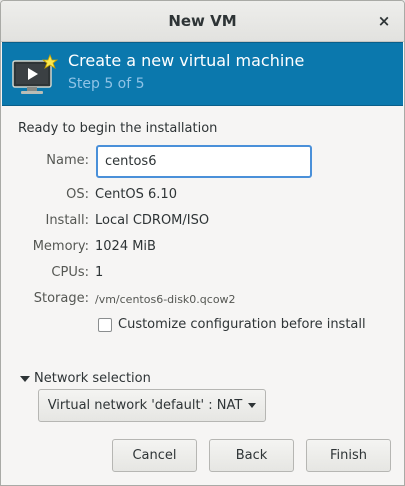 This screenshot has width=405, height=486. I want to click on storage-value: /vm/centos6-disk0.qcow2, so click(165, 299).